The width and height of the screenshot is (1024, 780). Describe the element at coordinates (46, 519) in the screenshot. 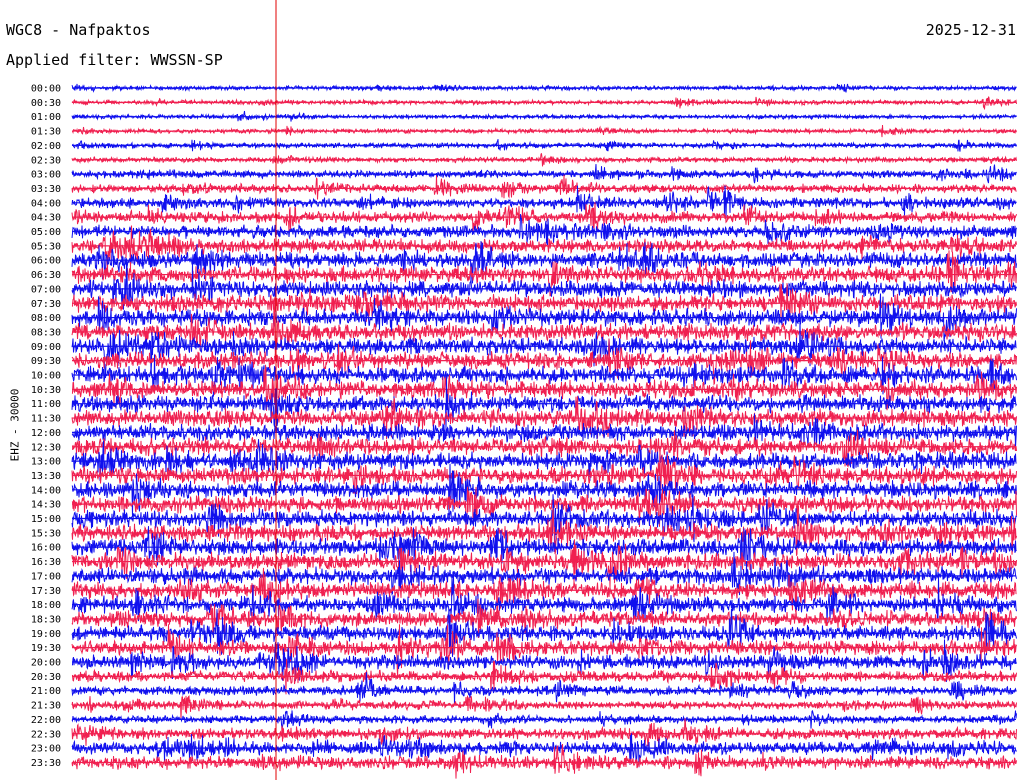

I see `tick-label: 15:00` at that location.